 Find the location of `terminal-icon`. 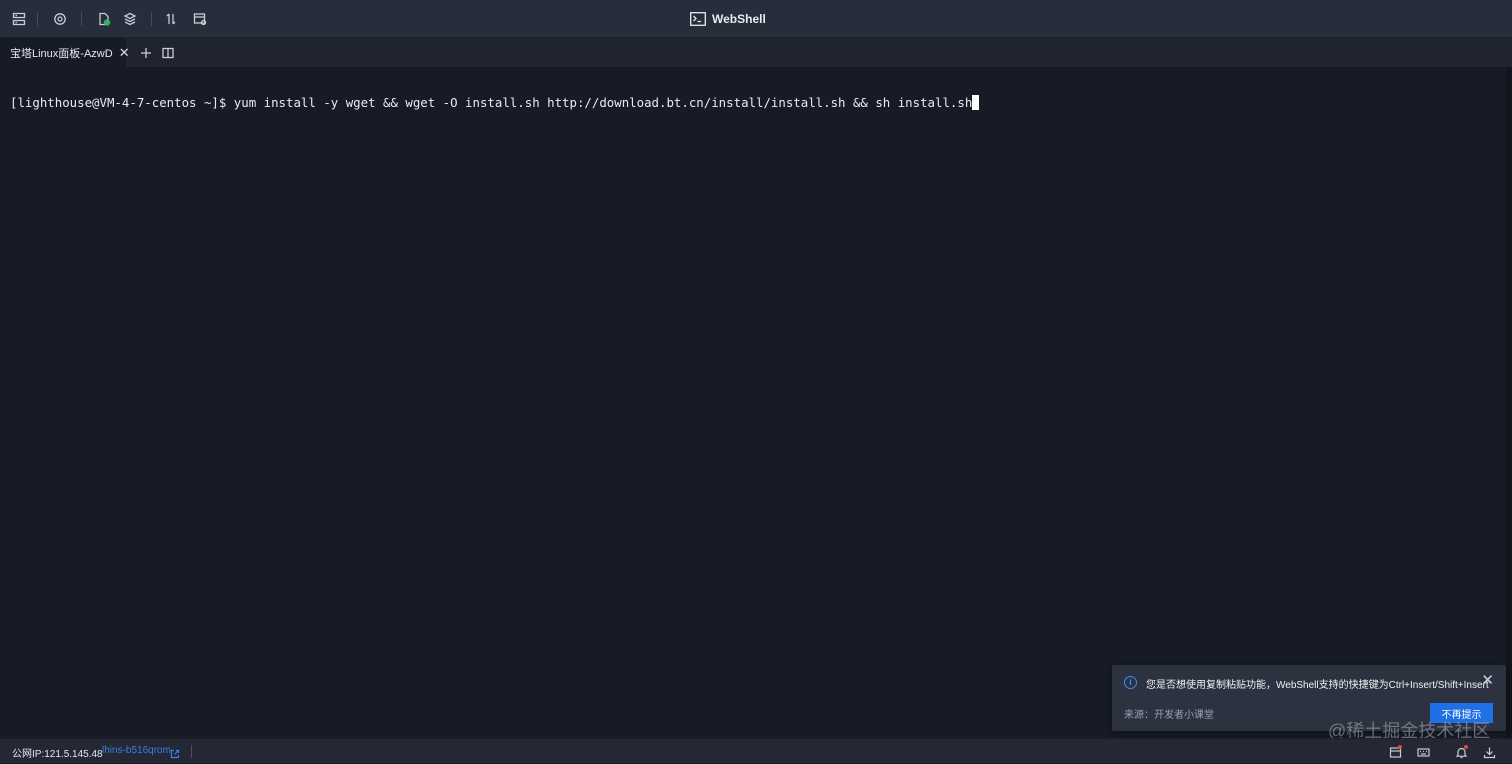

terminal-icon is located at coordinates (698, 19).